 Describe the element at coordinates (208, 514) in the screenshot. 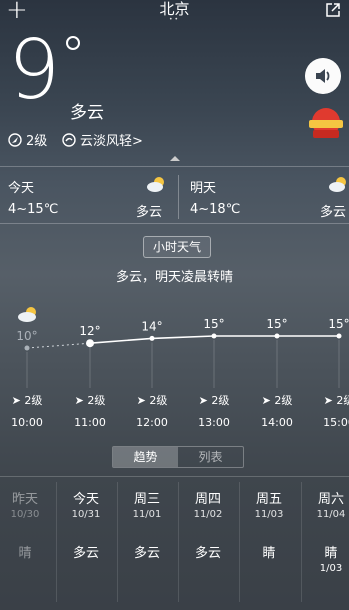

I see `forecast-date: 11/02` at that location.